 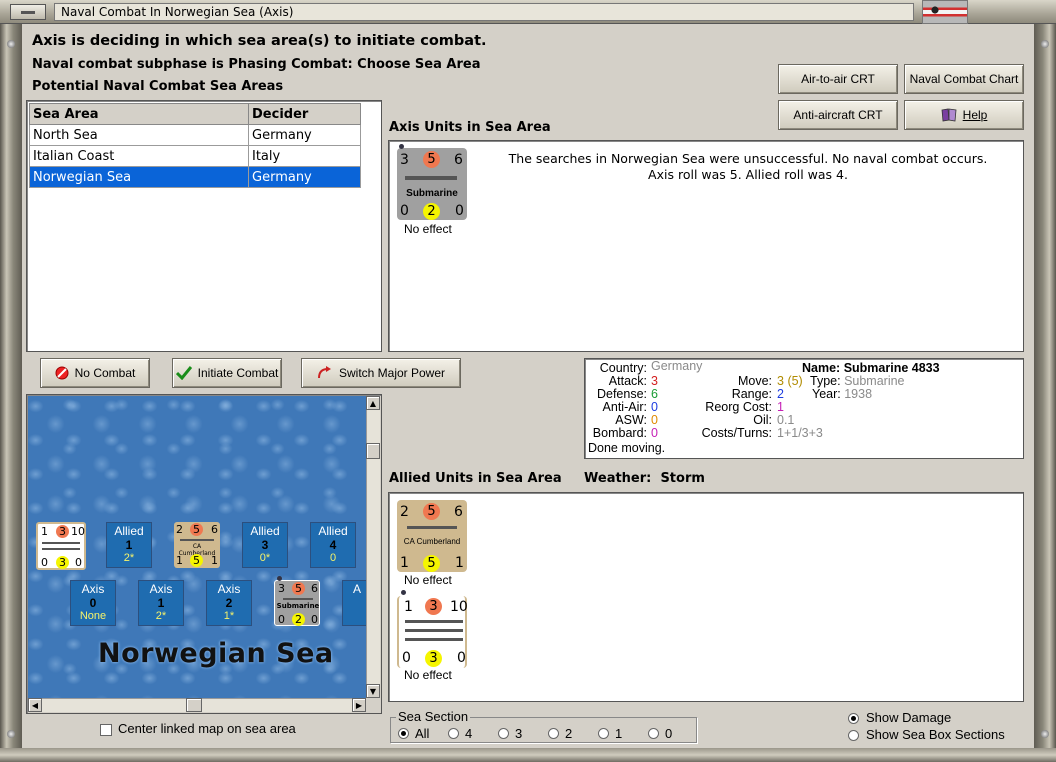 What do you see at coordinates (935, 10) in the screenshot?
I see `iron-cross-icon` at bounding box center [935, 10].